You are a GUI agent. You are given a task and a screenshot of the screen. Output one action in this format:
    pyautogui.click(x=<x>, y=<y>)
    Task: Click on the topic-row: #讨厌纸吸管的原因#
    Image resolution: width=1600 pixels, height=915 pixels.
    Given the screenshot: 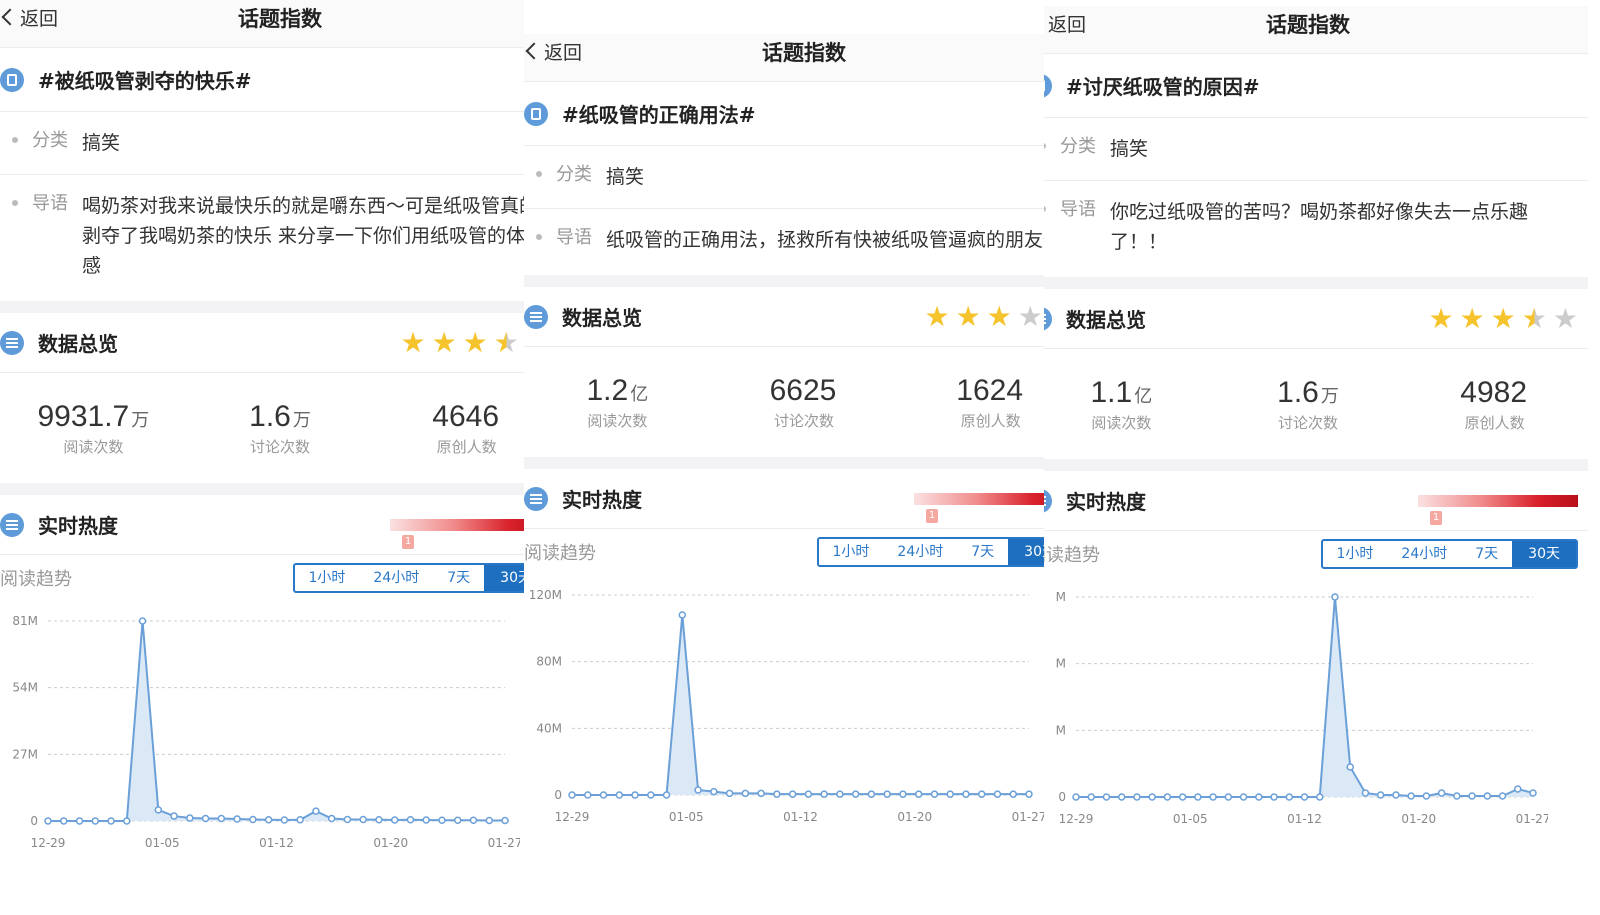 What is the action you would take?
    pyautogui.click(x=1316, y=86)
    